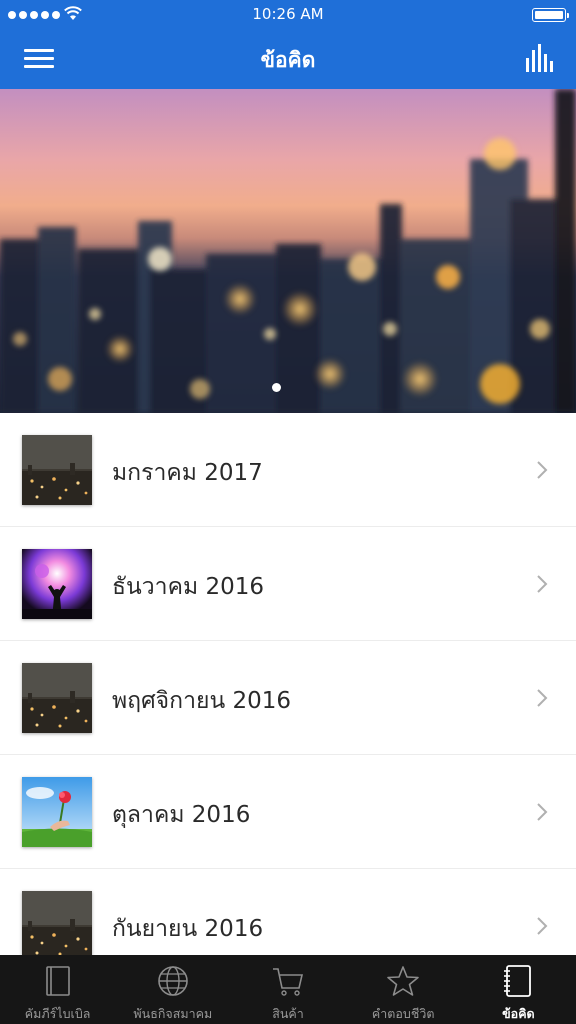 The height and width of the screenshot is (1024, 576). I want to click on page-title: ข้อคิด, so click(288, 60).